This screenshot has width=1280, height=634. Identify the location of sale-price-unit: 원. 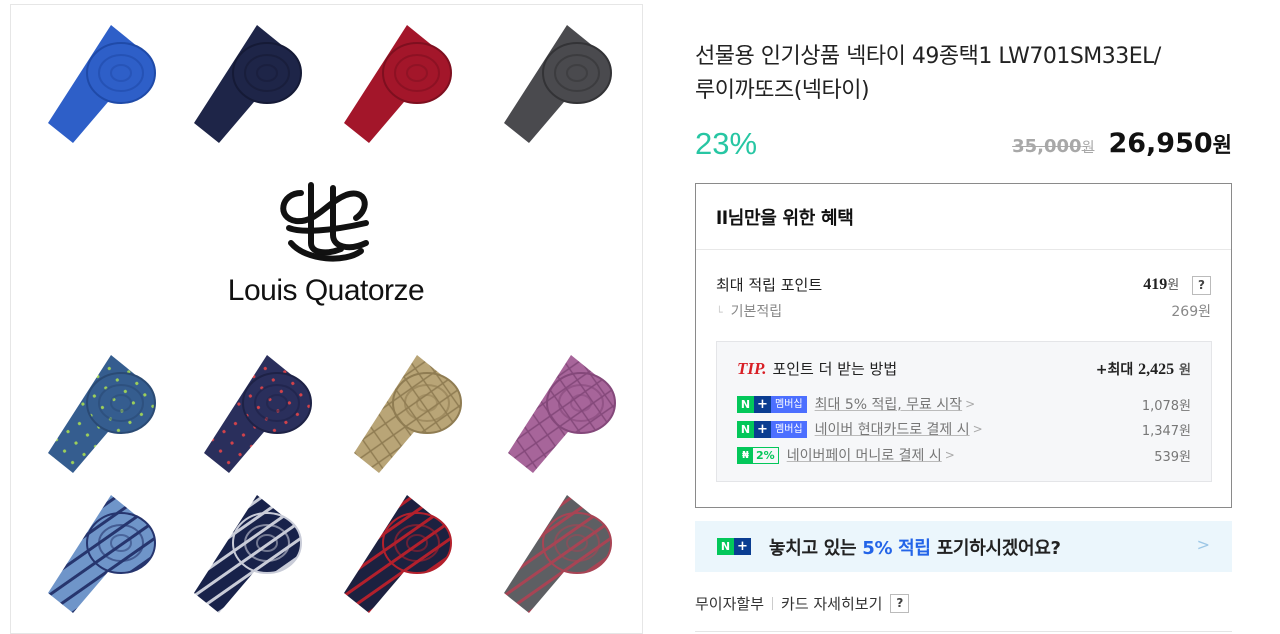
(1222, 145).